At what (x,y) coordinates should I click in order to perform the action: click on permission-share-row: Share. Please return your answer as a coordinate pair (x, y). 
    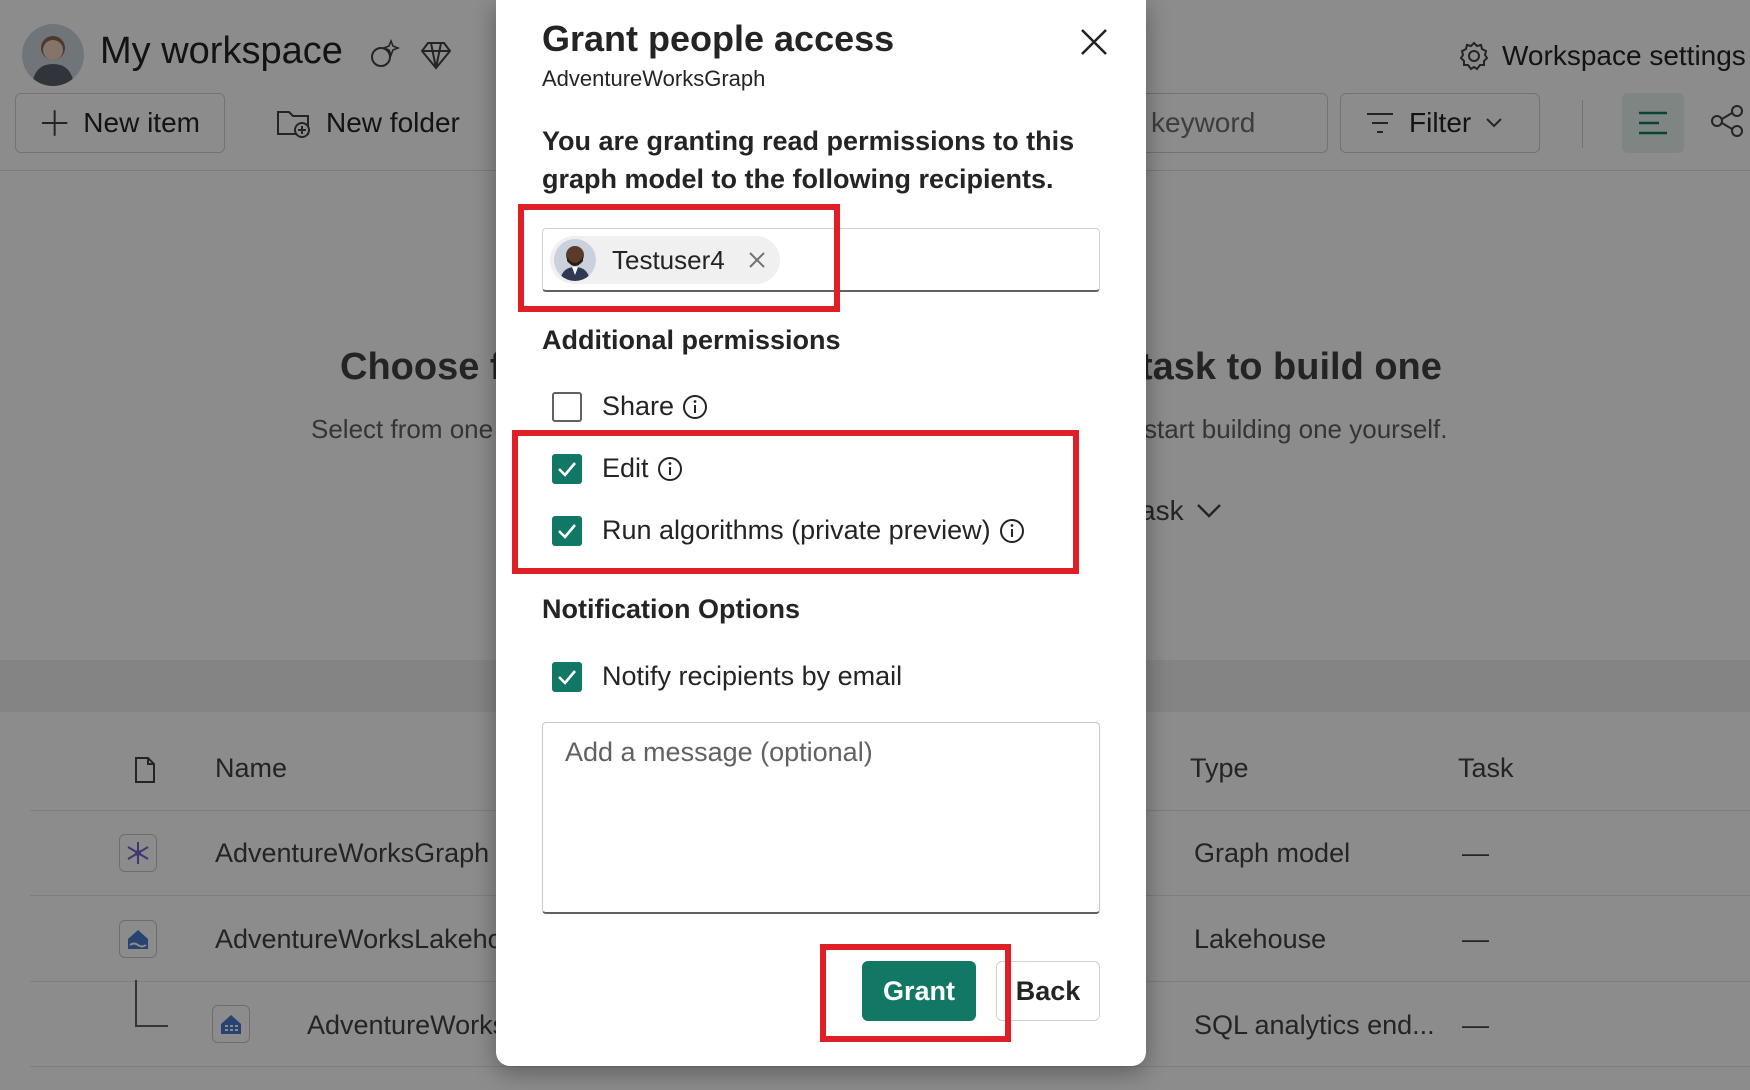
    Looking at the image, I should click on (630, 406).